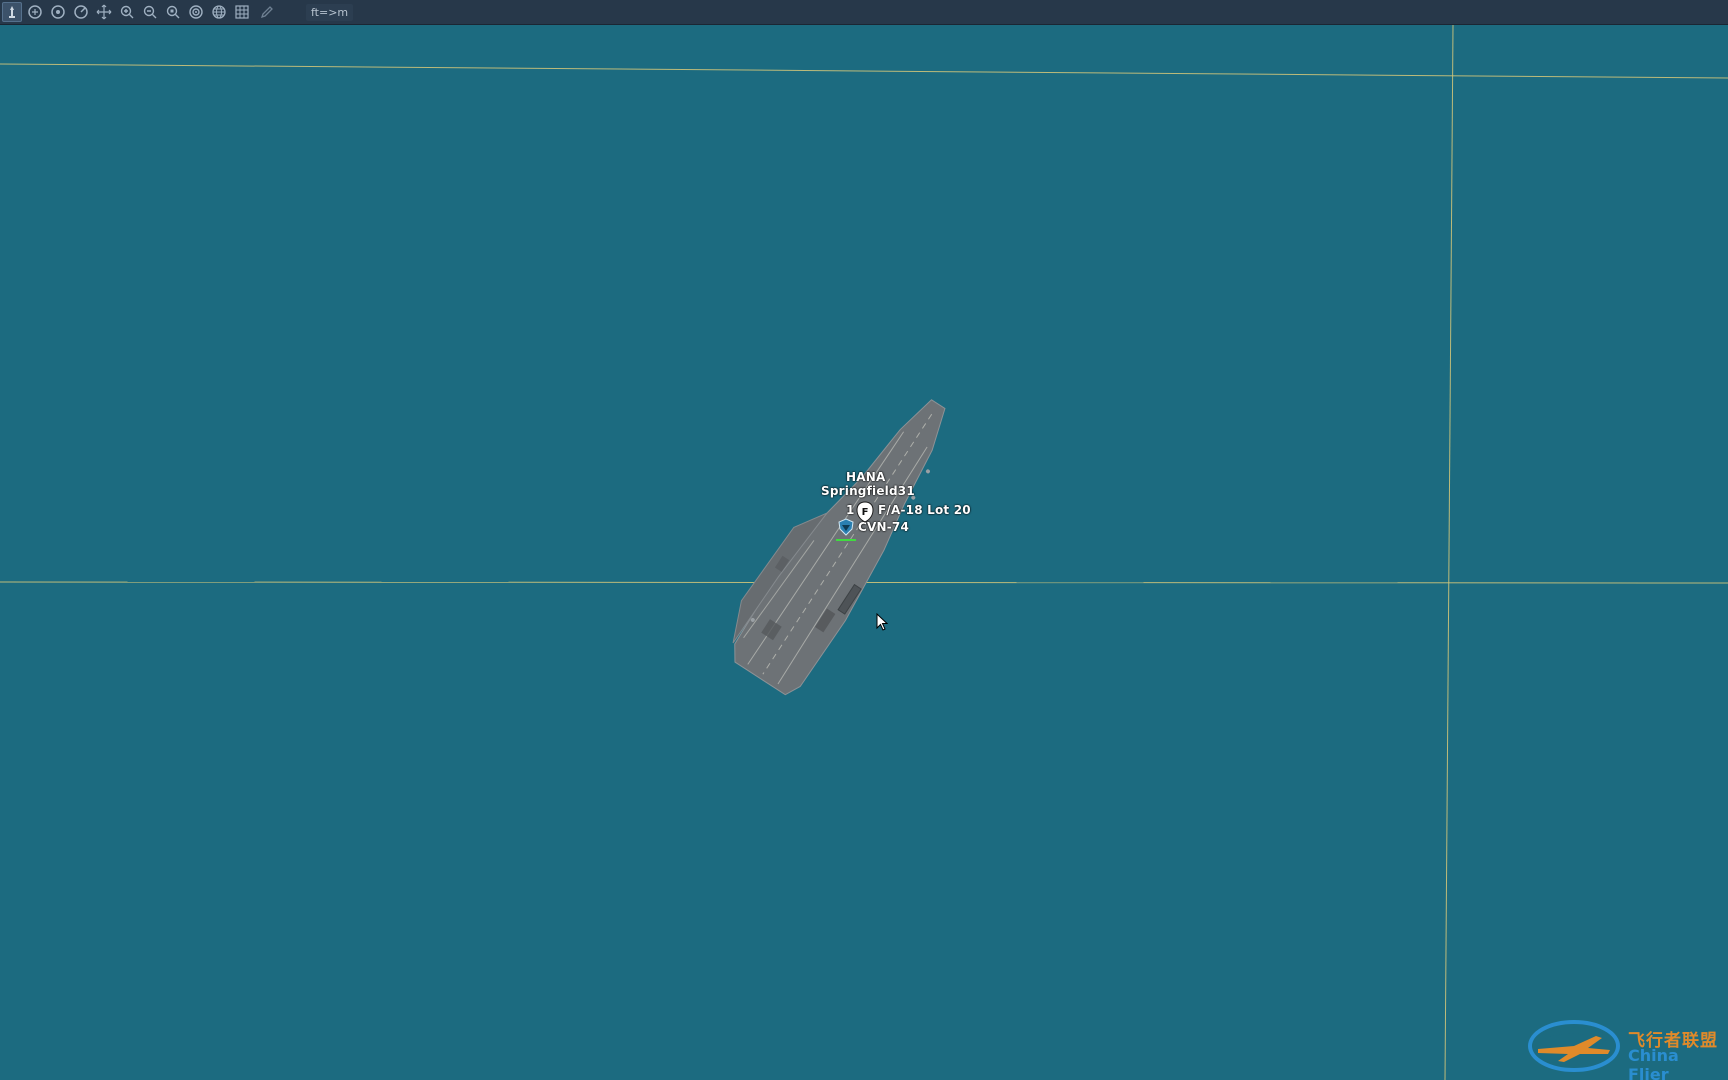  Describe the element at coordinates (330, 12) in the screenshot. I see `unit-toggle-button: ft=>m` at that location.